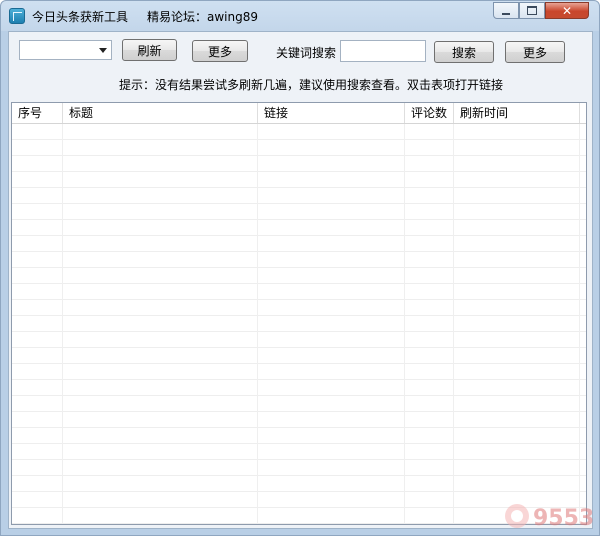  I want to click on title-bar: 今日头条获新工具 精易论坛：awing89 ✕, so click(300, 16).